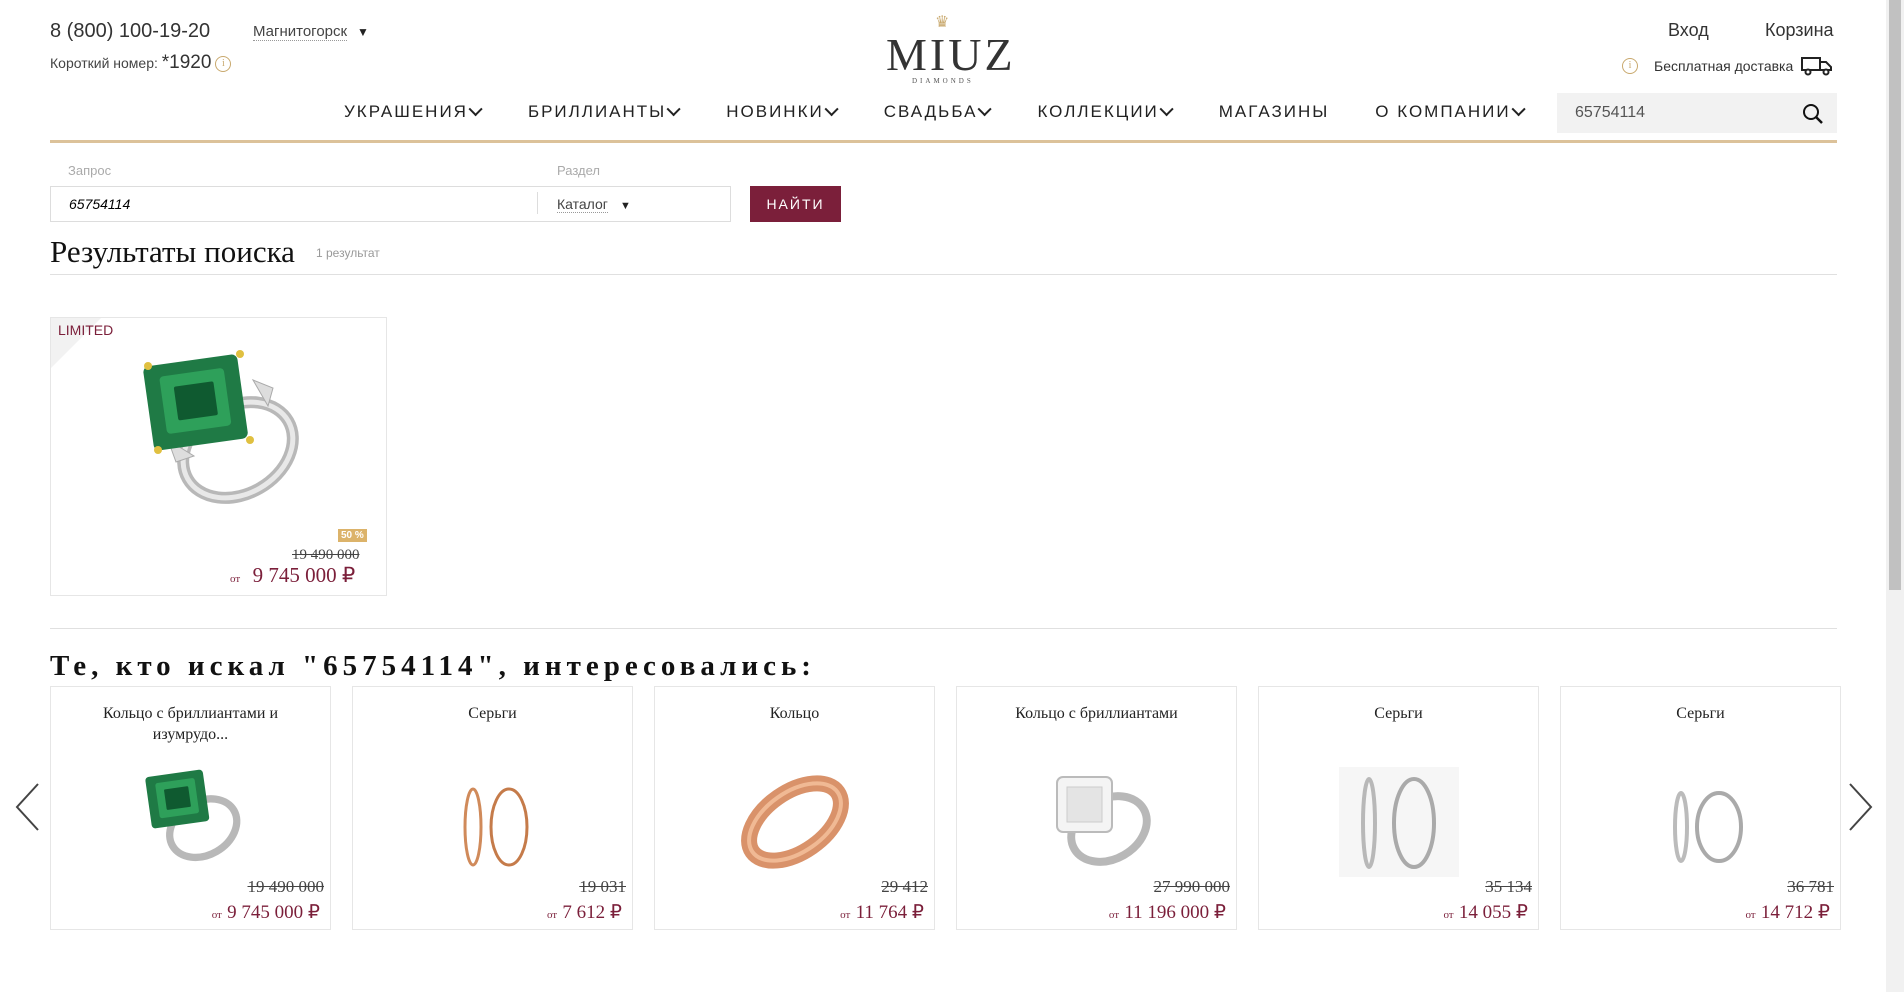 The image size is (1904, 992). I want to click on nav-item: УКРАШЕНИЯ, so click(413, 112).